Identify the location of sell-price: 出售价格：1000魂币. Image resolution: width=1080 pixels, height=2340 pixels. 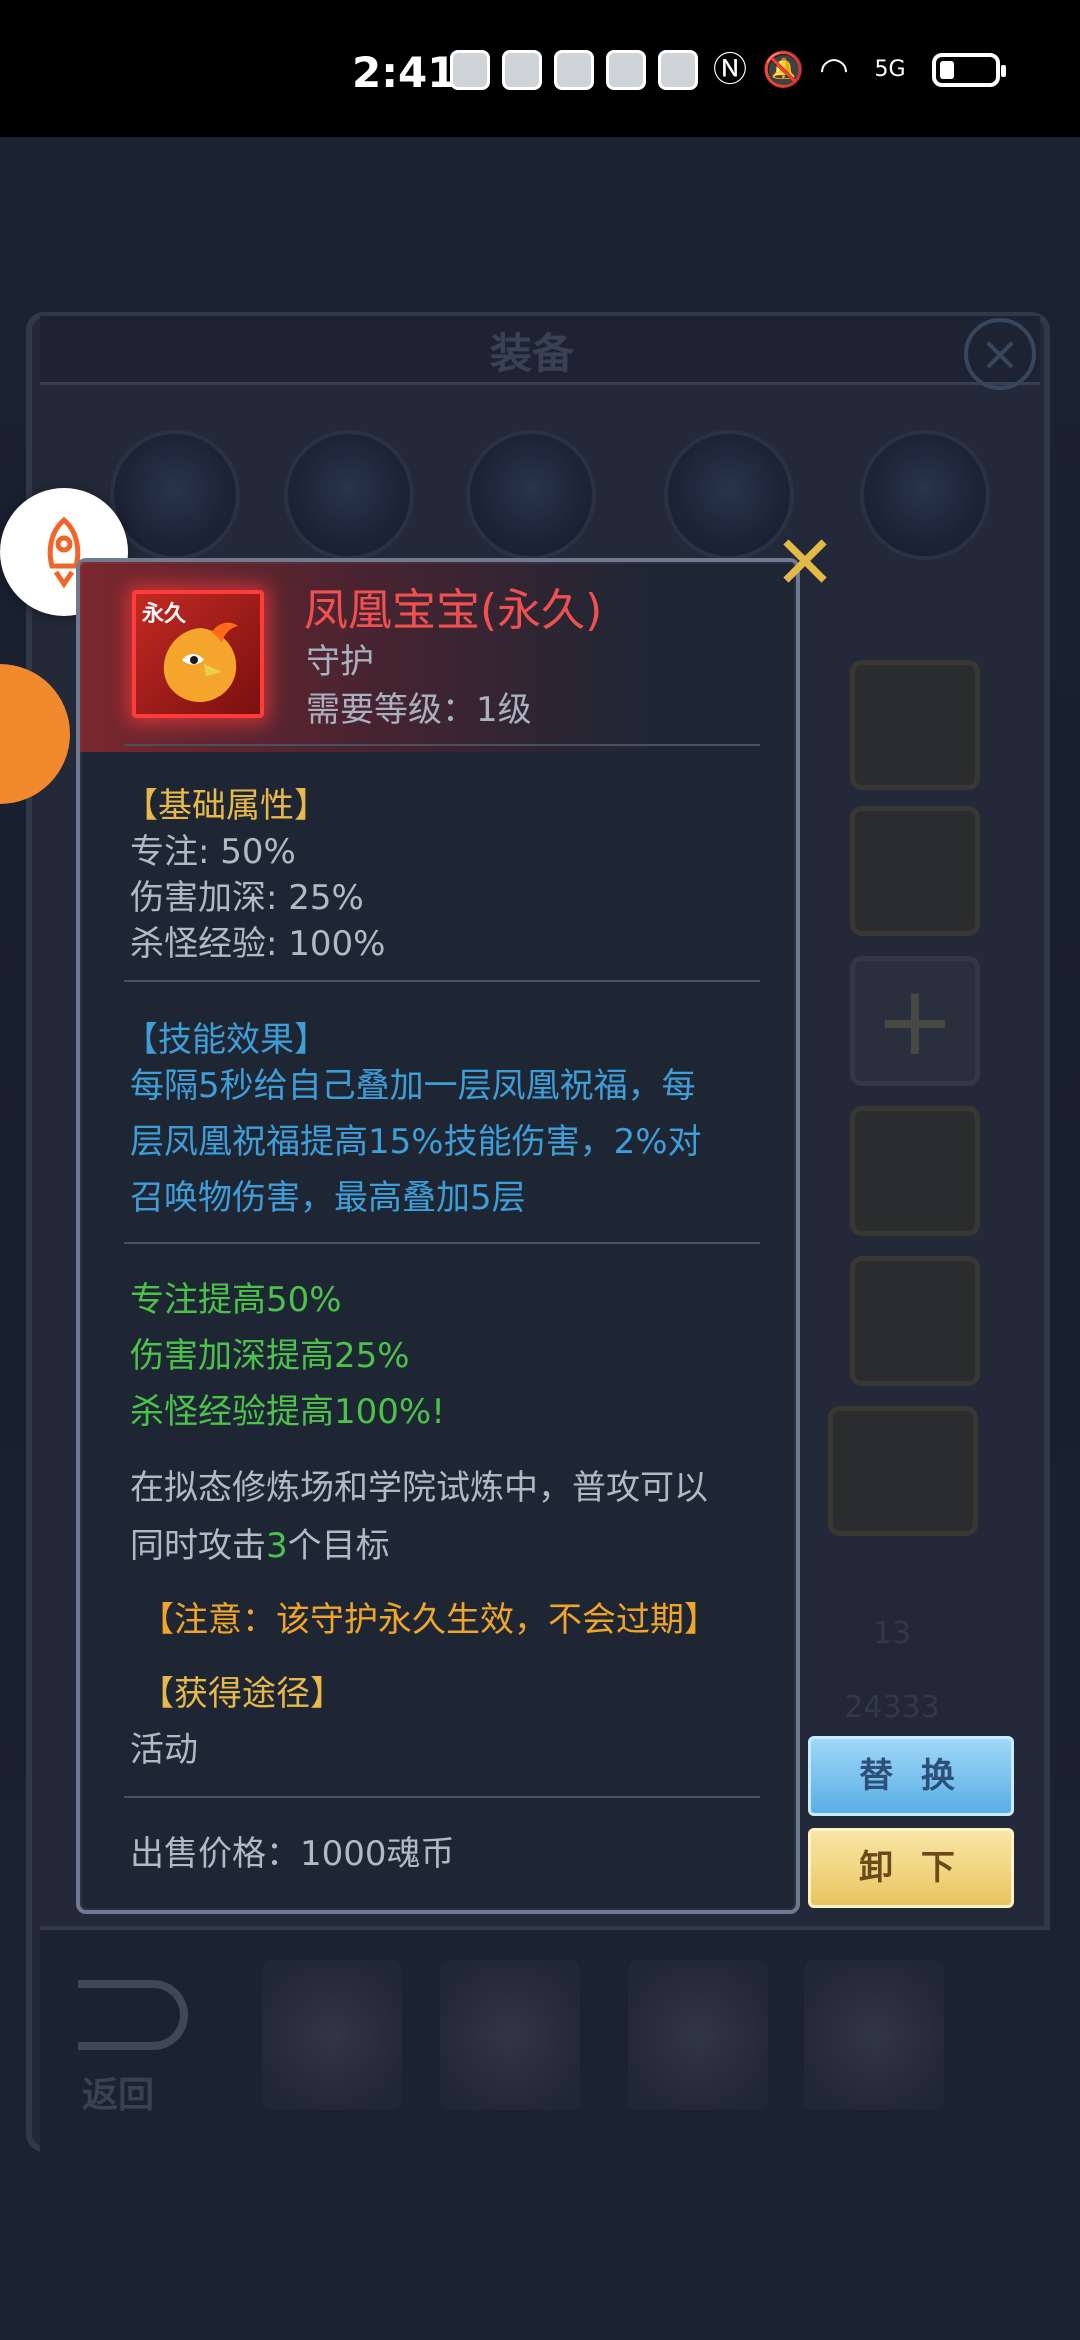
(292, 1854).